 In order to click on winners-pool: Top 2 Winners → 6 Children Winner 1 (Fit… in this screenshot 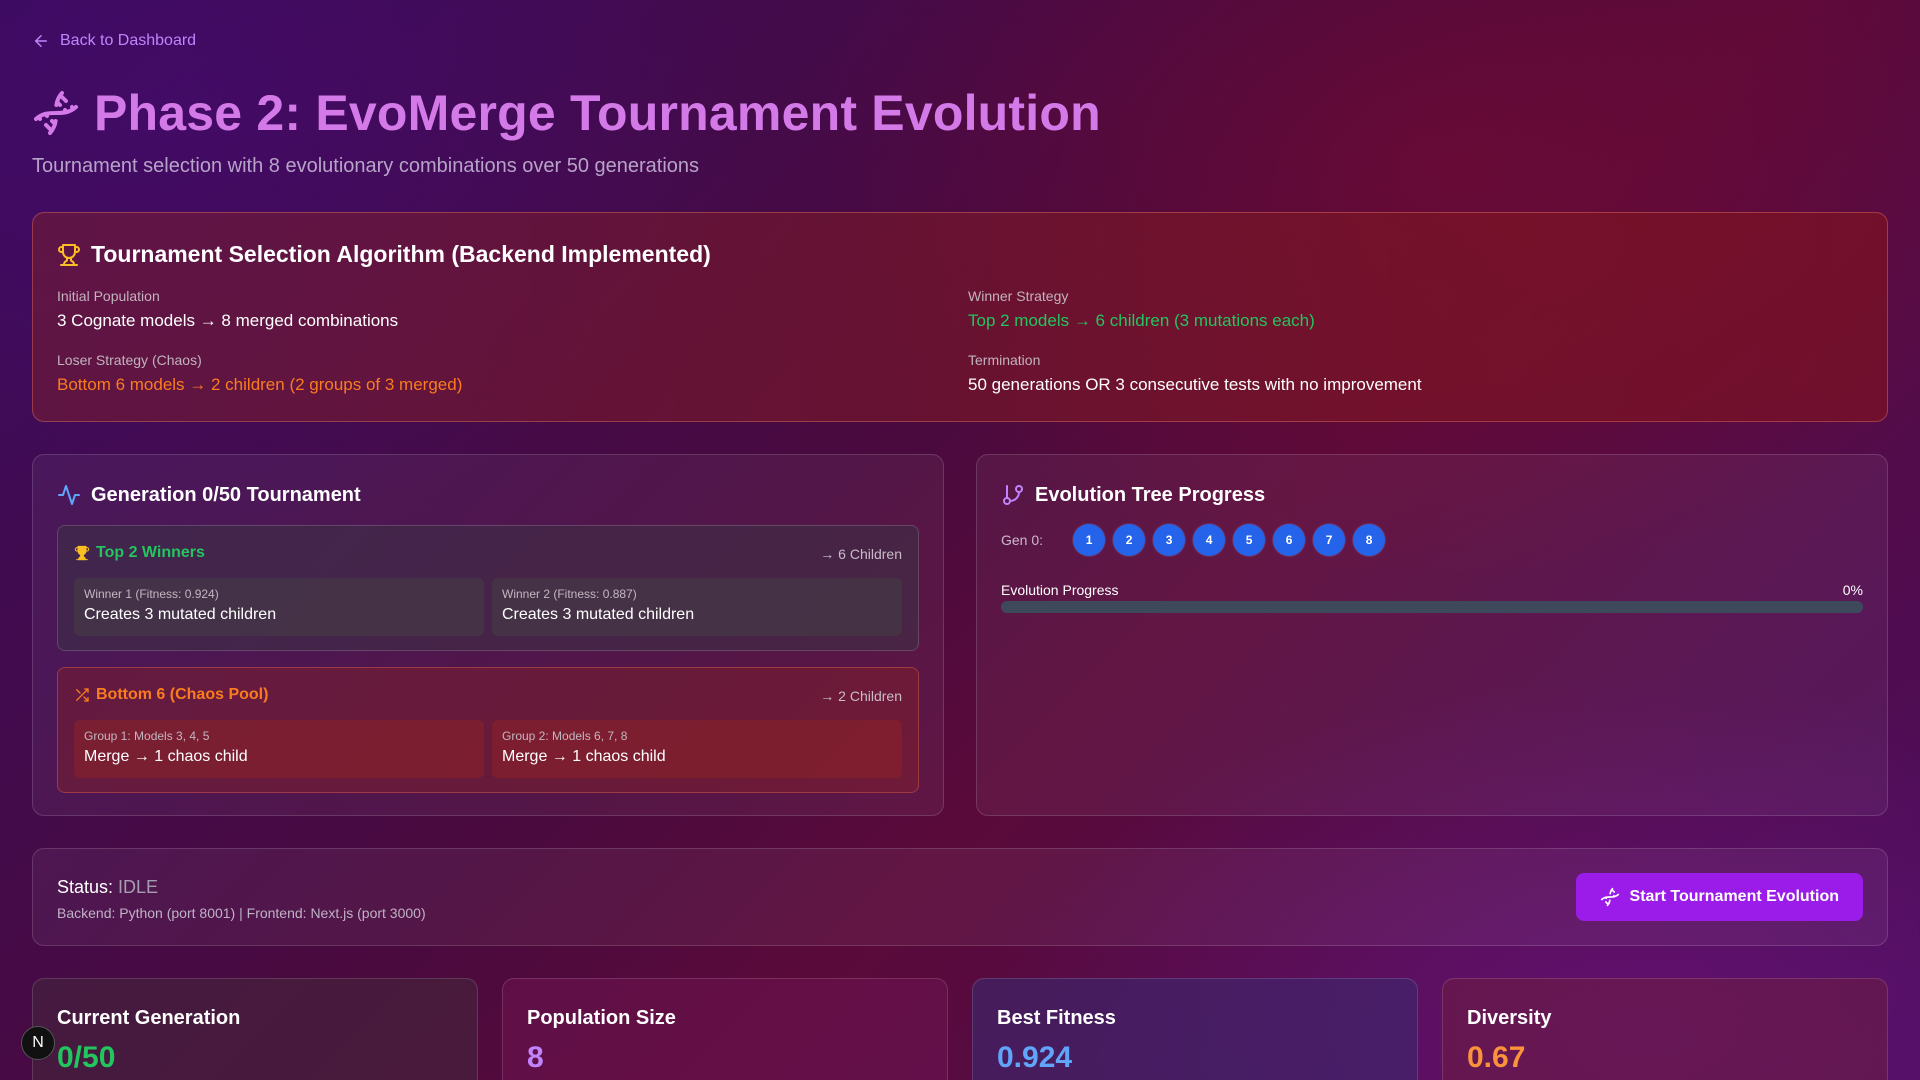, I will do `click(488, 588)`.